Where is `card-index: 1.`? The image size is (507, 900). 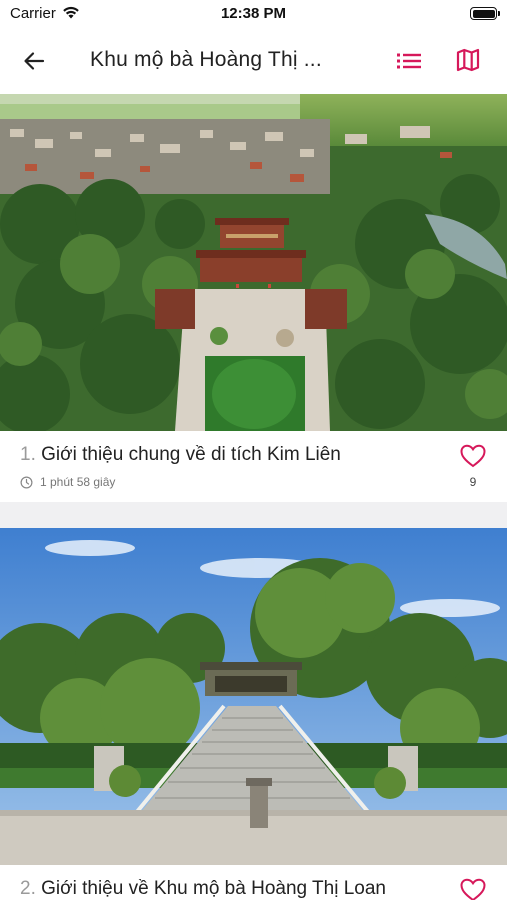
card-index: 1. is located at coordinates (28, 454).